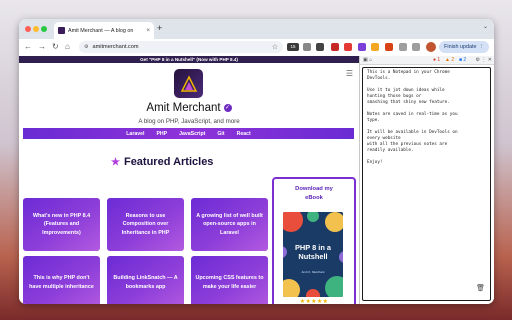  I want to click on featured-heading: ★ Featured Articles, so click(162, 162).